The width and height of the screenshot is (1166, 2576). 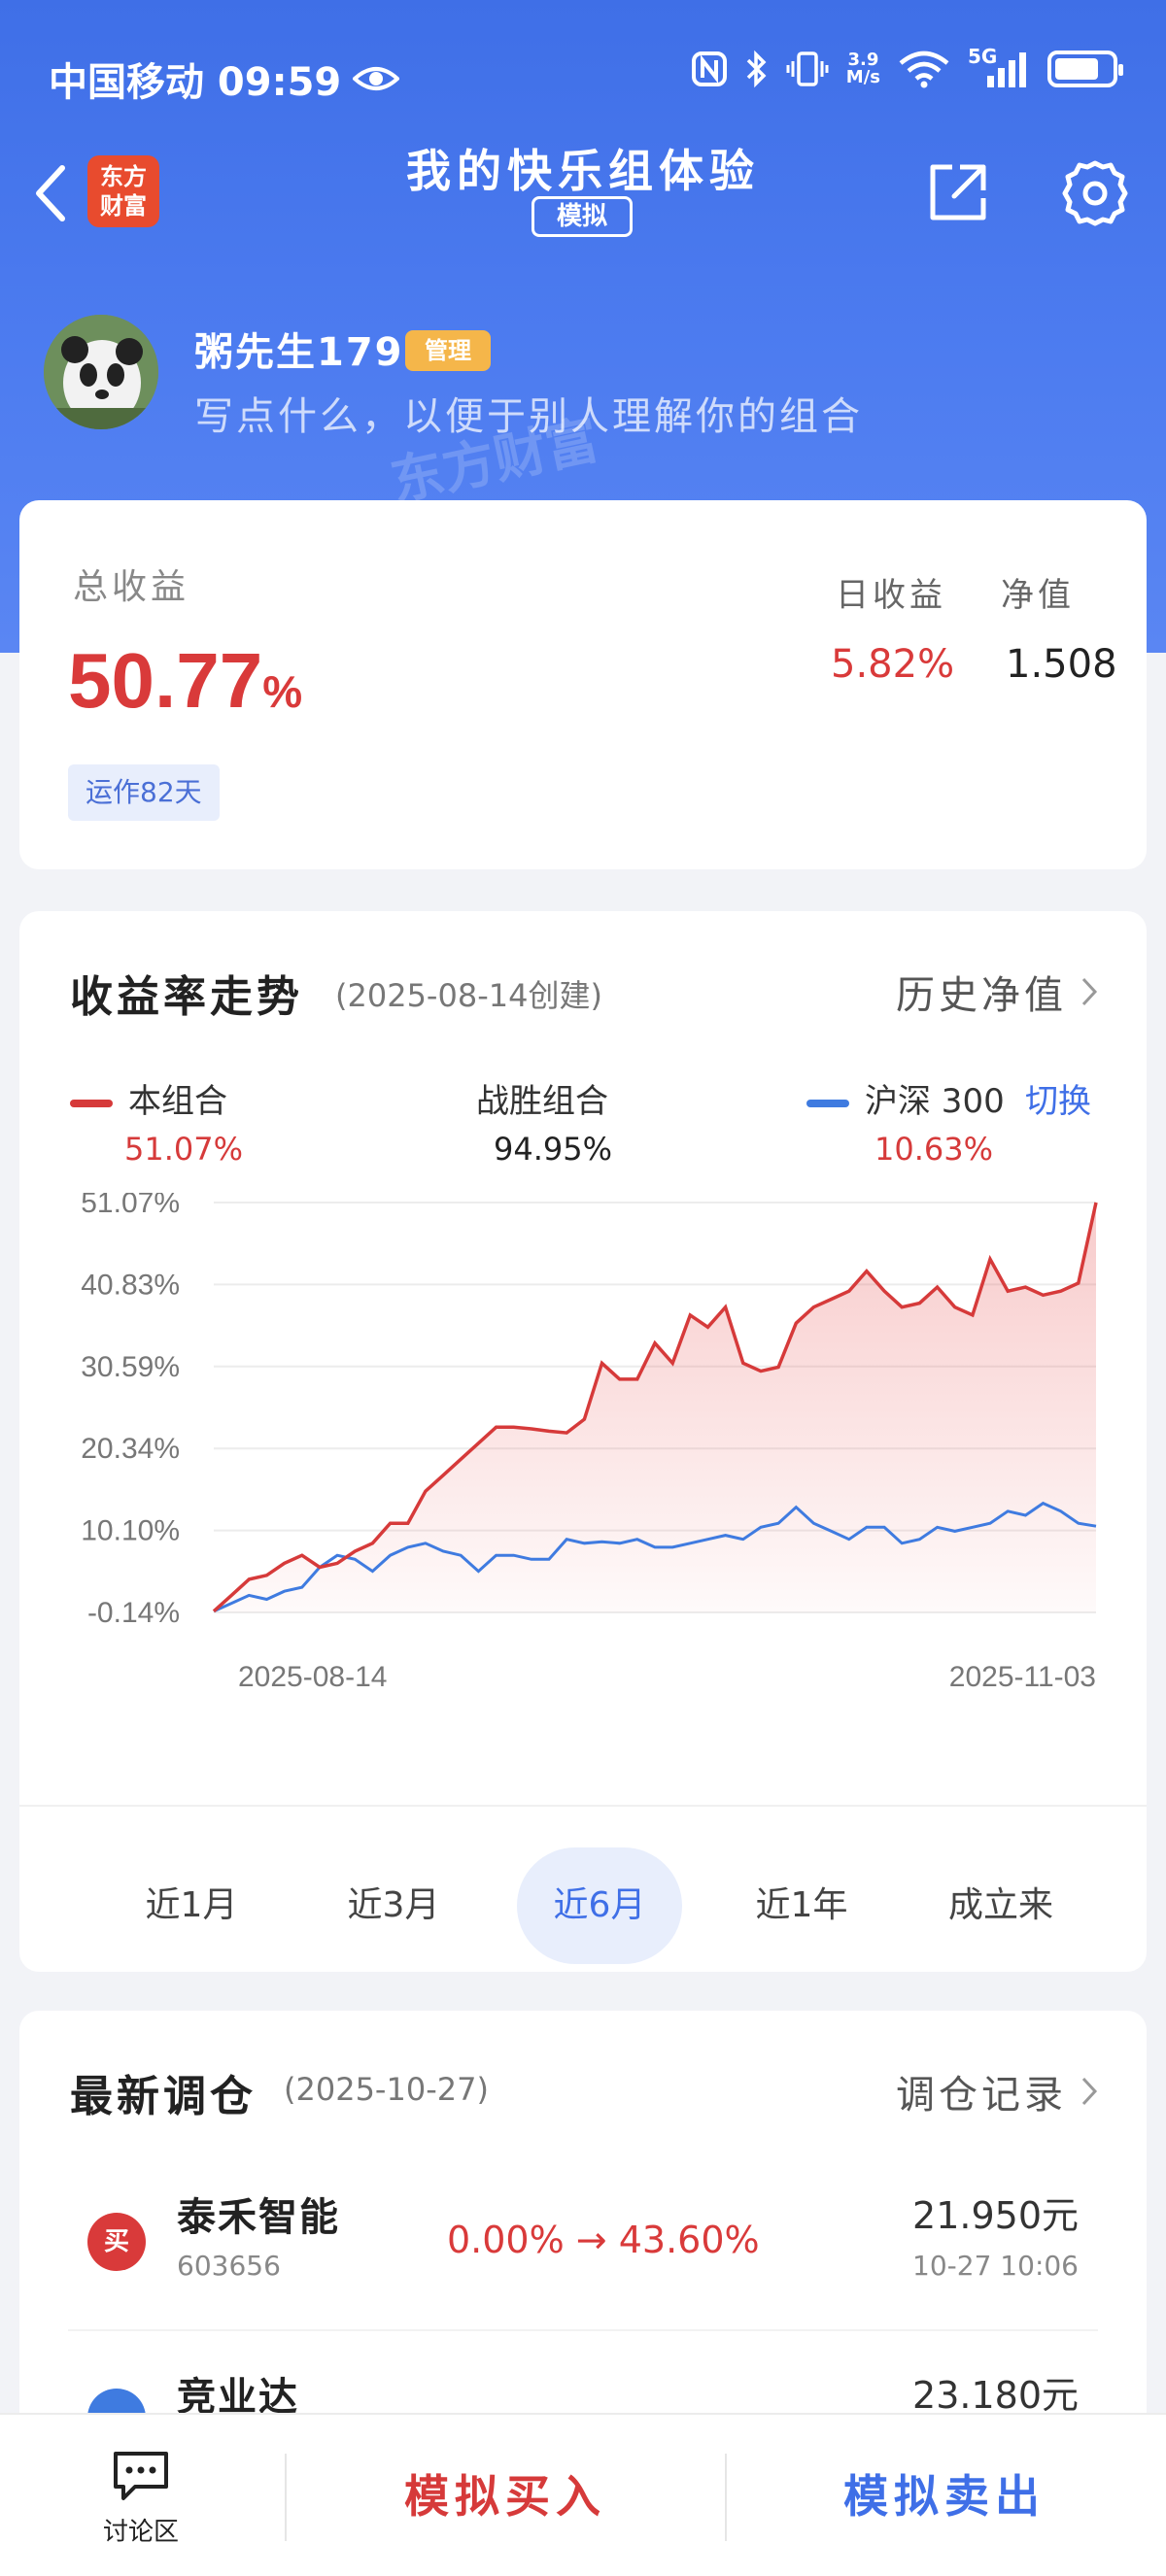 I want to click on legend-beat-value: 94.95%, so click(x=553, y=1149).